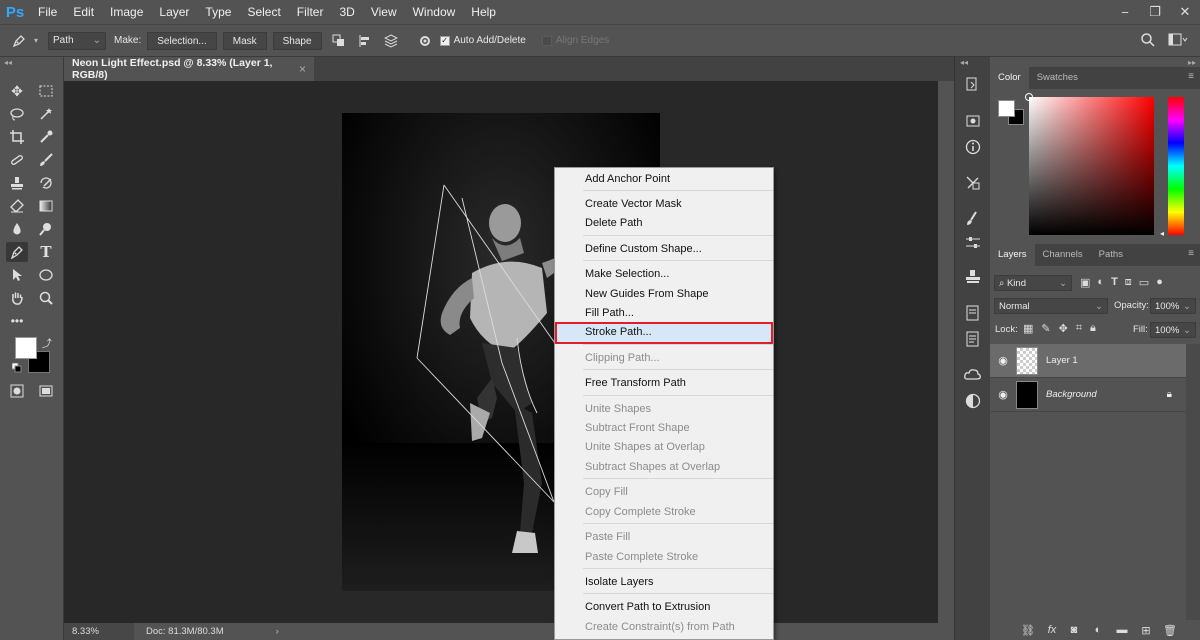  What do you see at coordinates (36, 40) in the screenshot?
I see `chevron-down-icon: ▾` at bounding box center [36, 40].